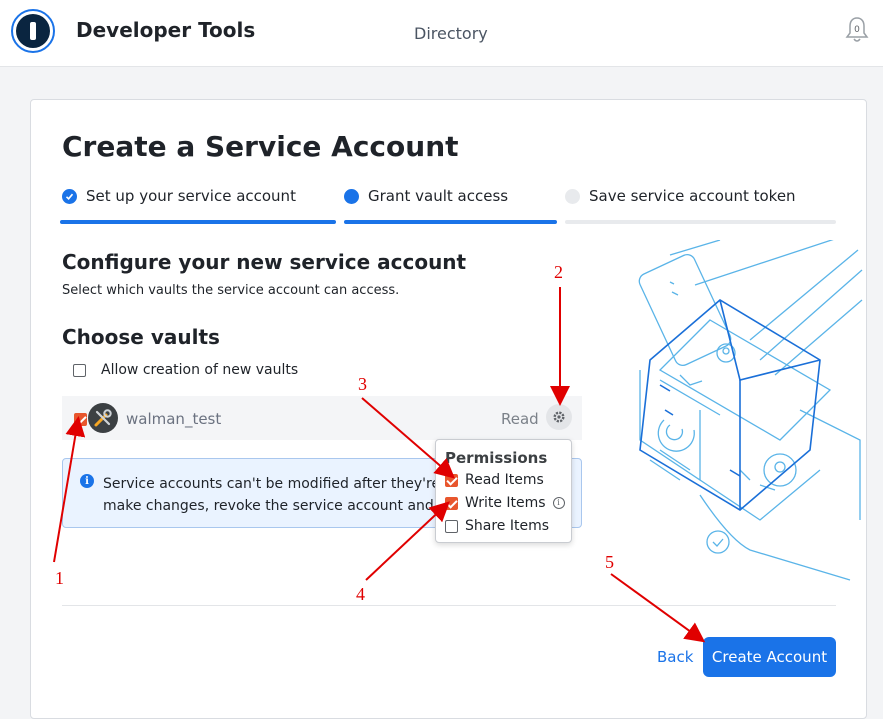  I want to click on annotation-number-2: 2, so click(558, 272).